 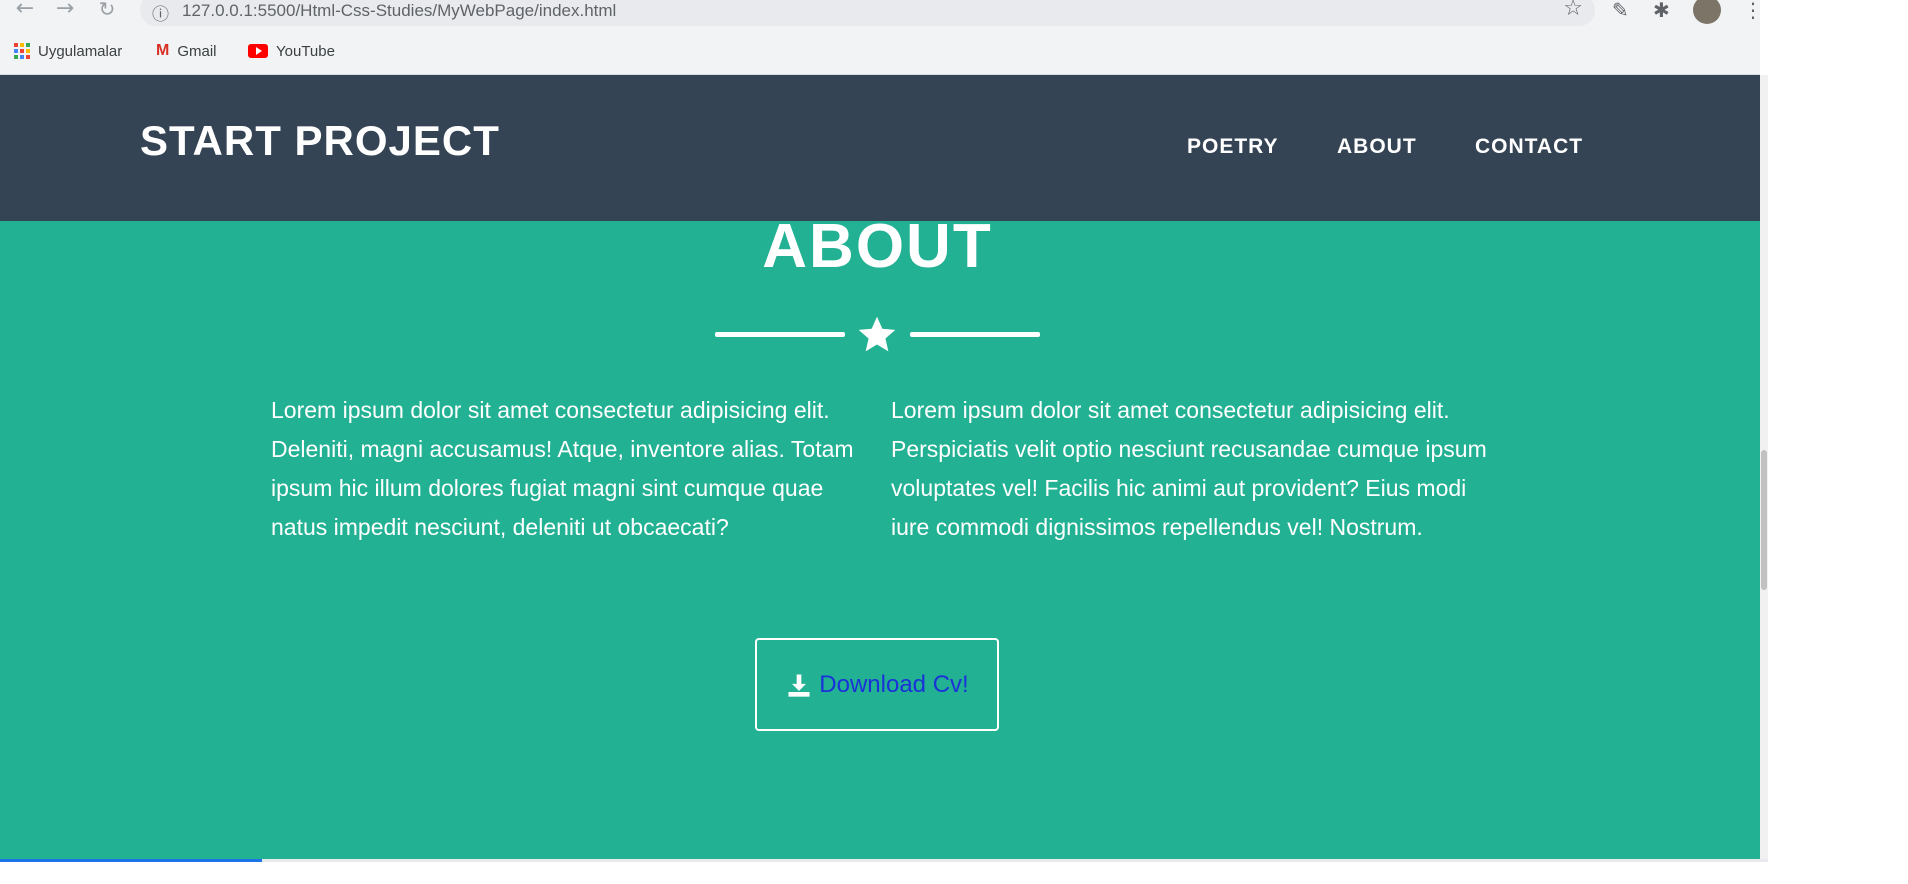 I want to click on bookmark-youtube: YouTube, so click(x=291, y=51).